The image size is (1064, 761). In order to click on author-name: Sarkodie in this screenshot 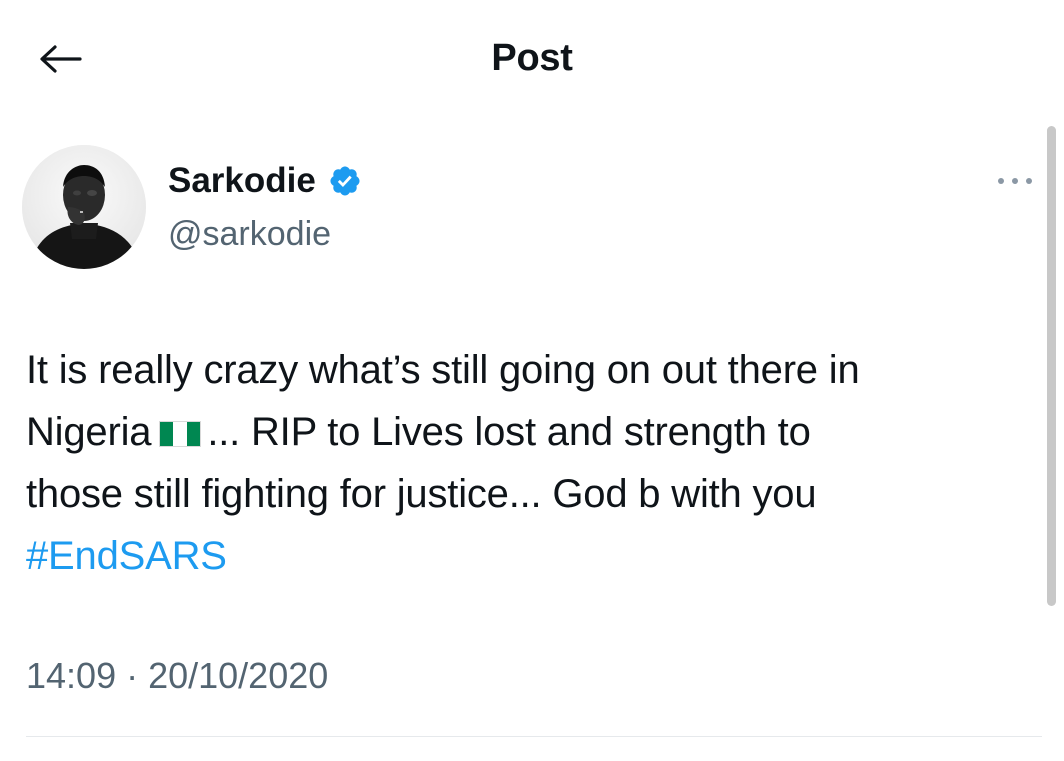, I will do `click(265, 181)`.